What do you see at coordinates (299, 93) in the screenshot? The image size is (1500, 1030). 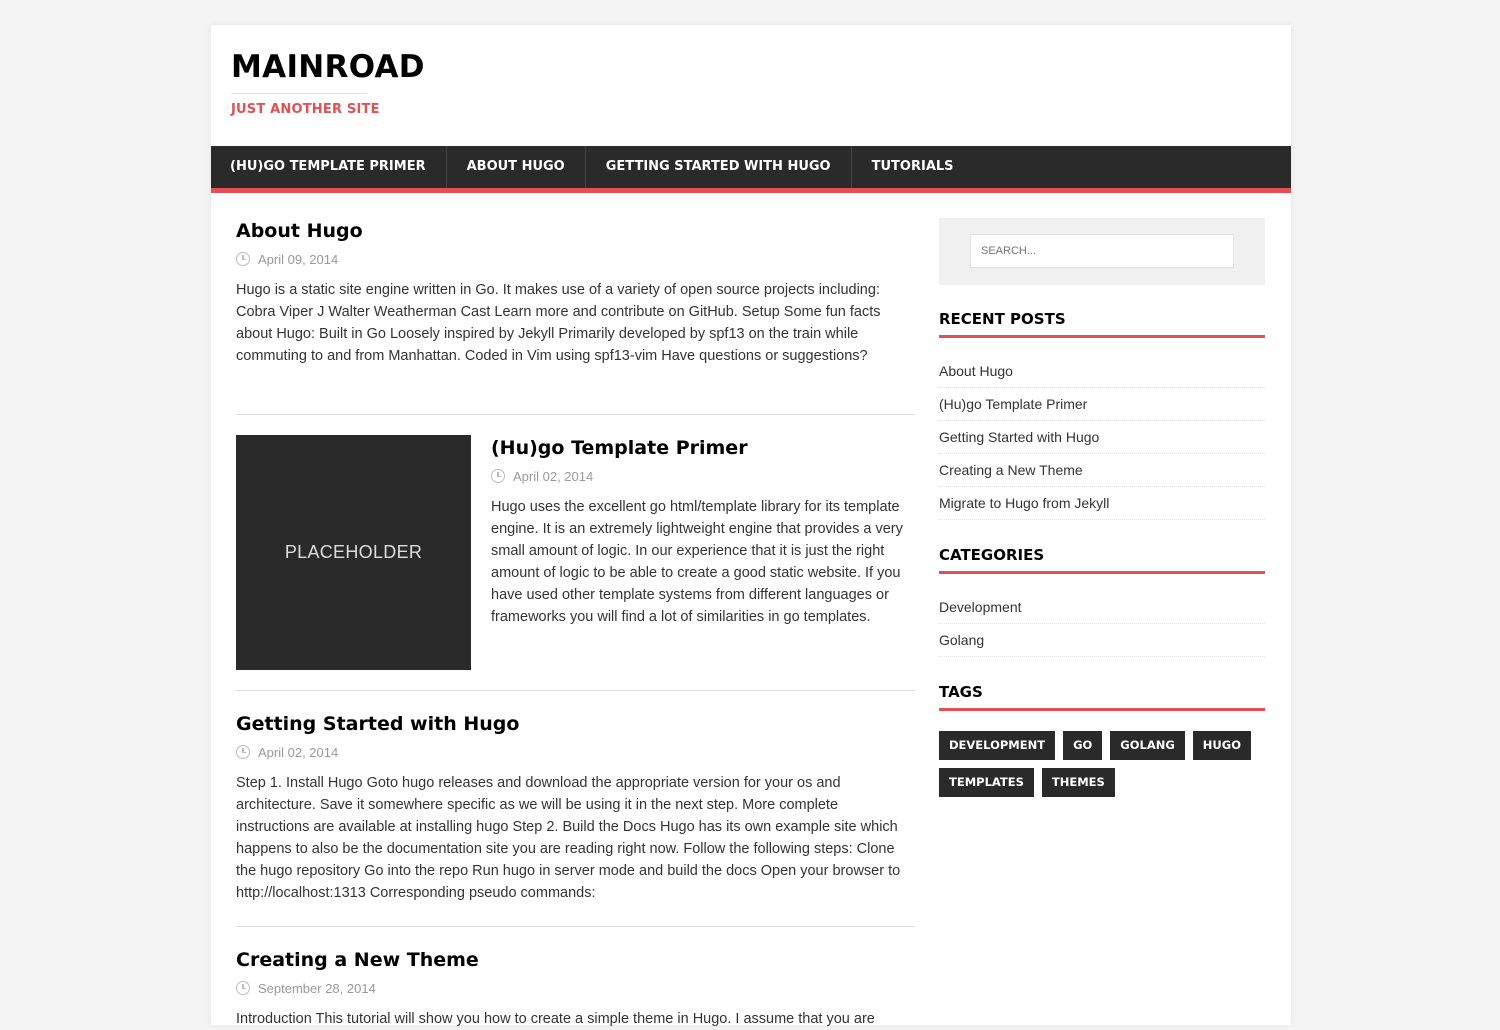 I see `title-divider` at bounding box center [299, 93].